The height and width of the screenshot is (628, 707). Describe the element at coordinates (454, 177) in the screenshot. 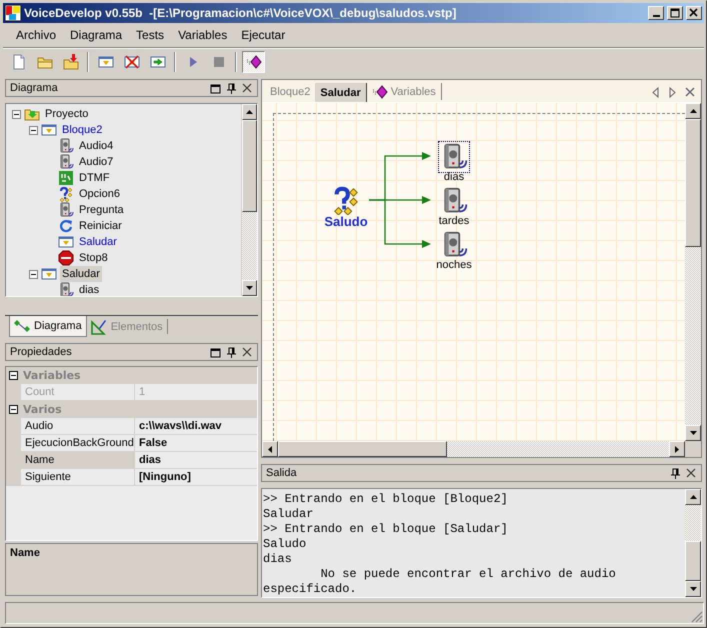

I see `node-label: dias` at that location.